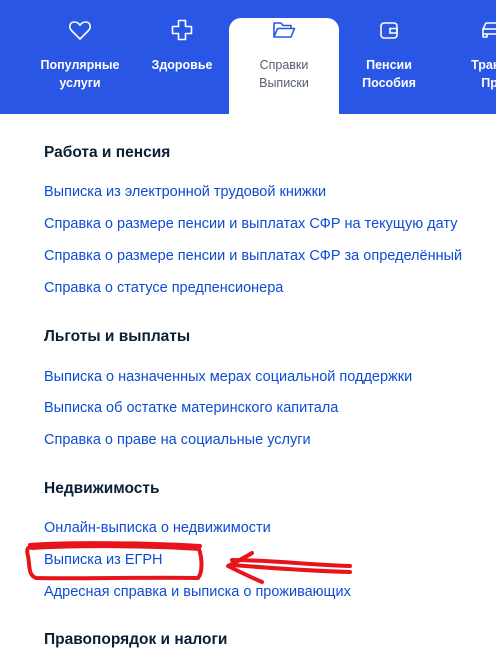 The image size is (496, 659). I want to click on link-social-services-right: Справка о праве на социальные услуги, so click(177, 440).